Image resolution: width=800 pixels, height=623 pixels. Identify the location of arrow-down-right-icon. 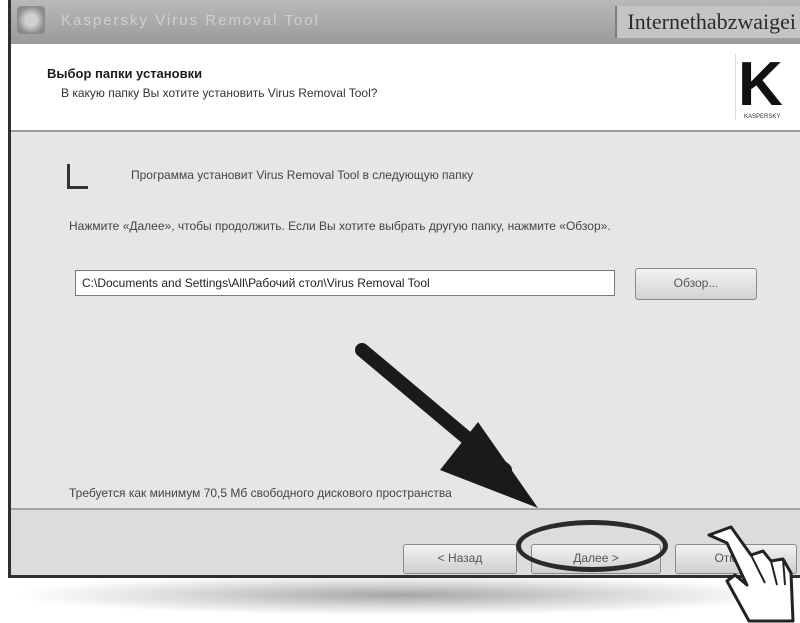
(446, 425).